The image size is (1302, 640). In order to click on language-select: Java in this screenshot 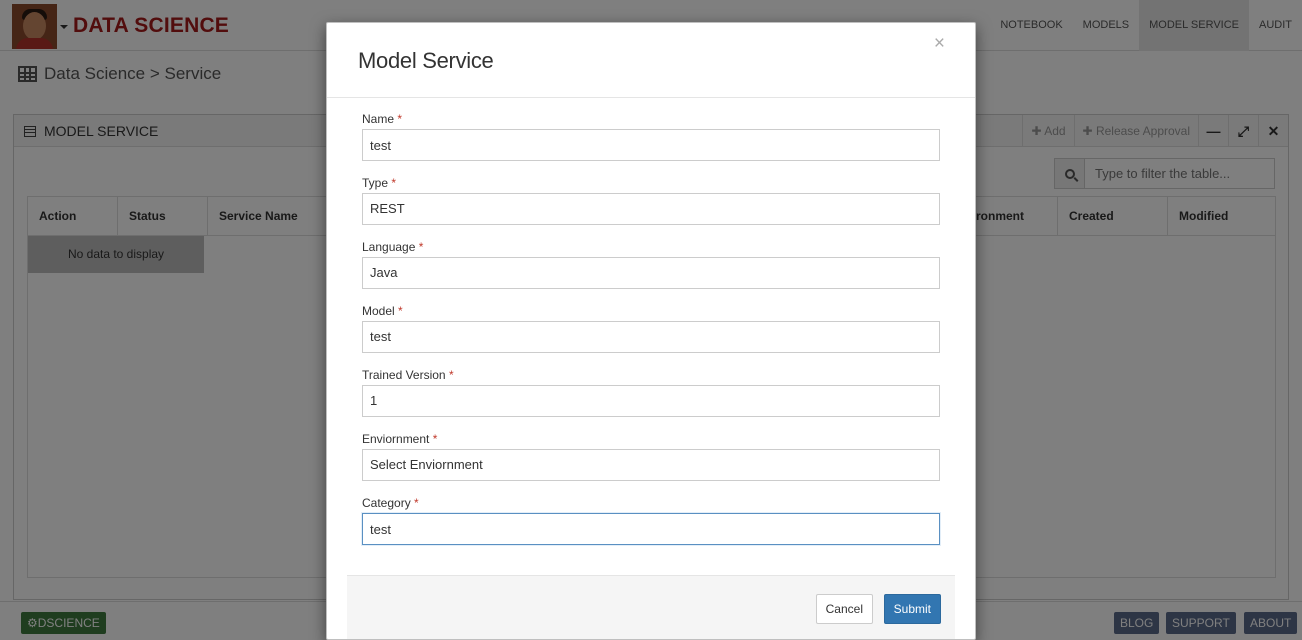, I will do `click(651, 273)`.